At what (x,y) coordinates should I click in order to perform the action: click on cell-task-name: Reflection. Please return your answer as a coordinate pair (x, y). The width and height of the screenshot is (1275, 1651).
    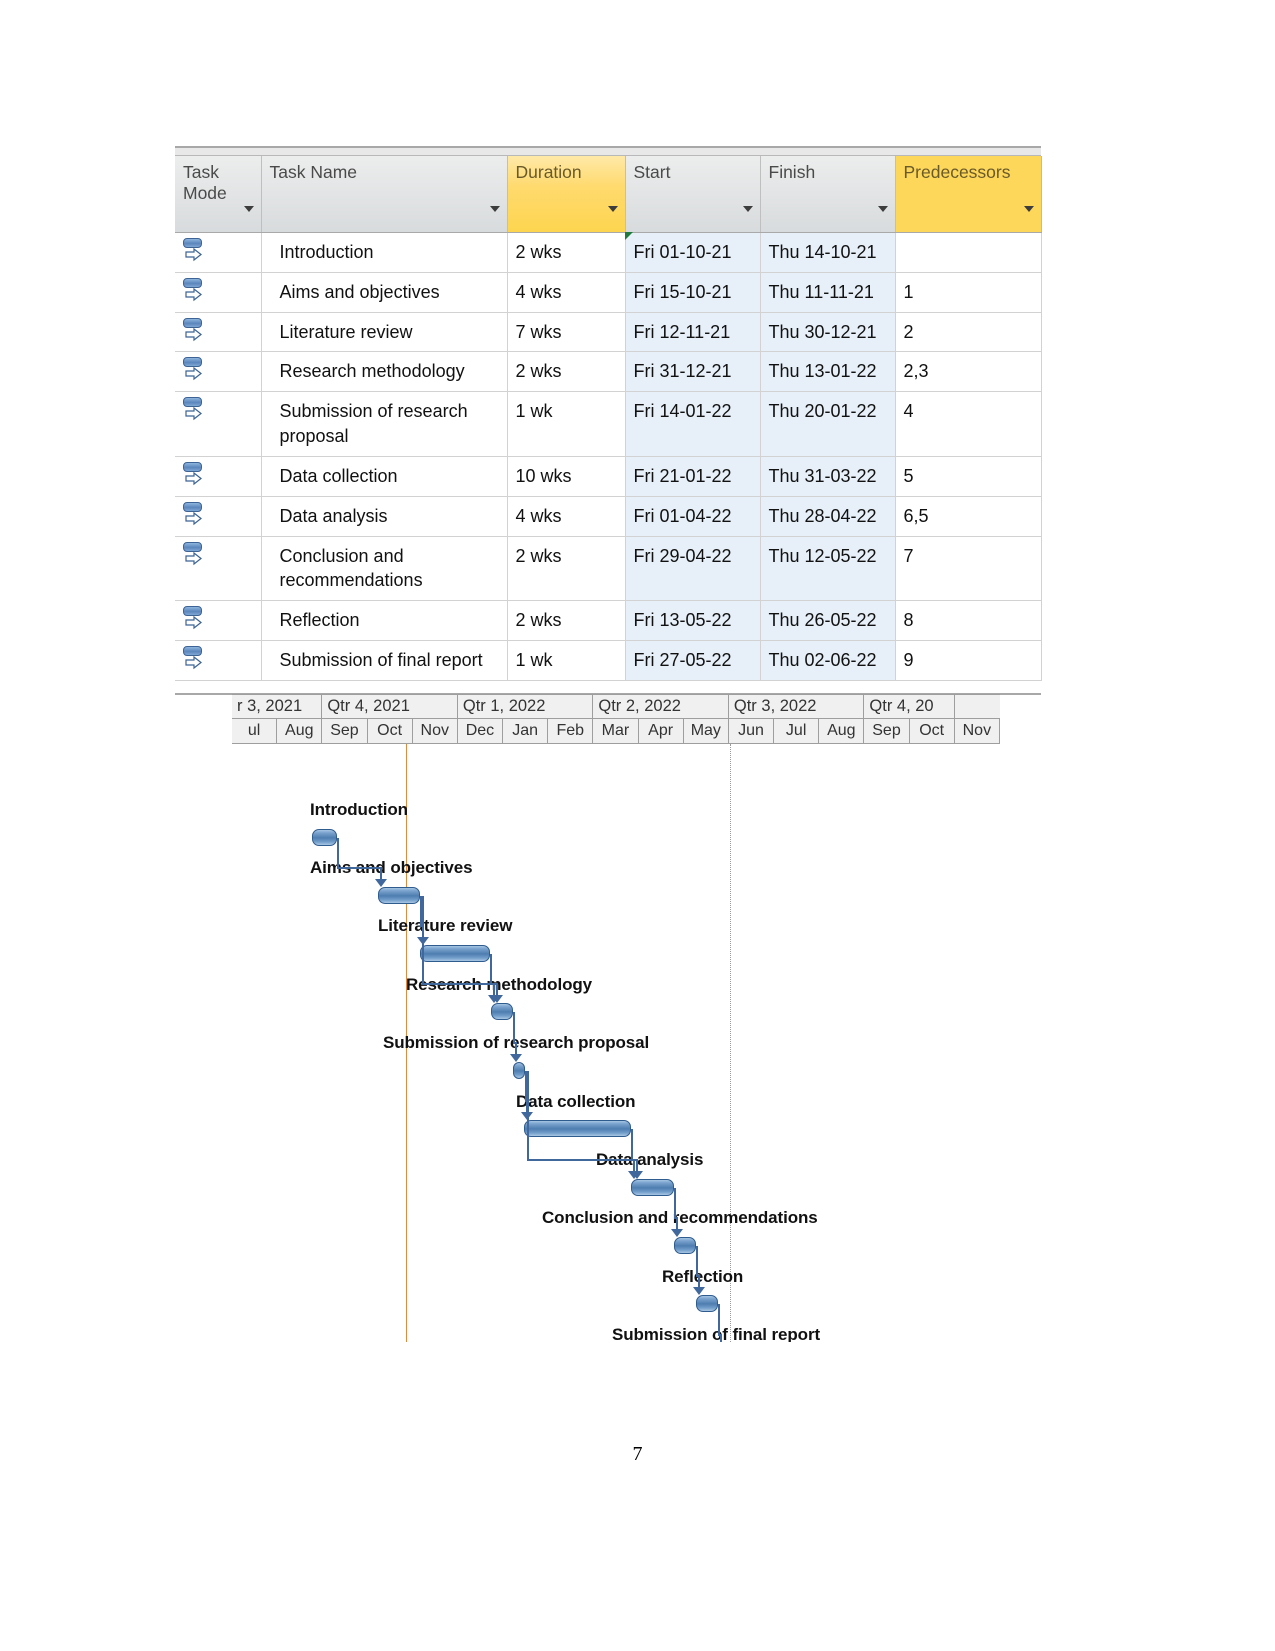
    Looking at the image, I should click on (384, 621).